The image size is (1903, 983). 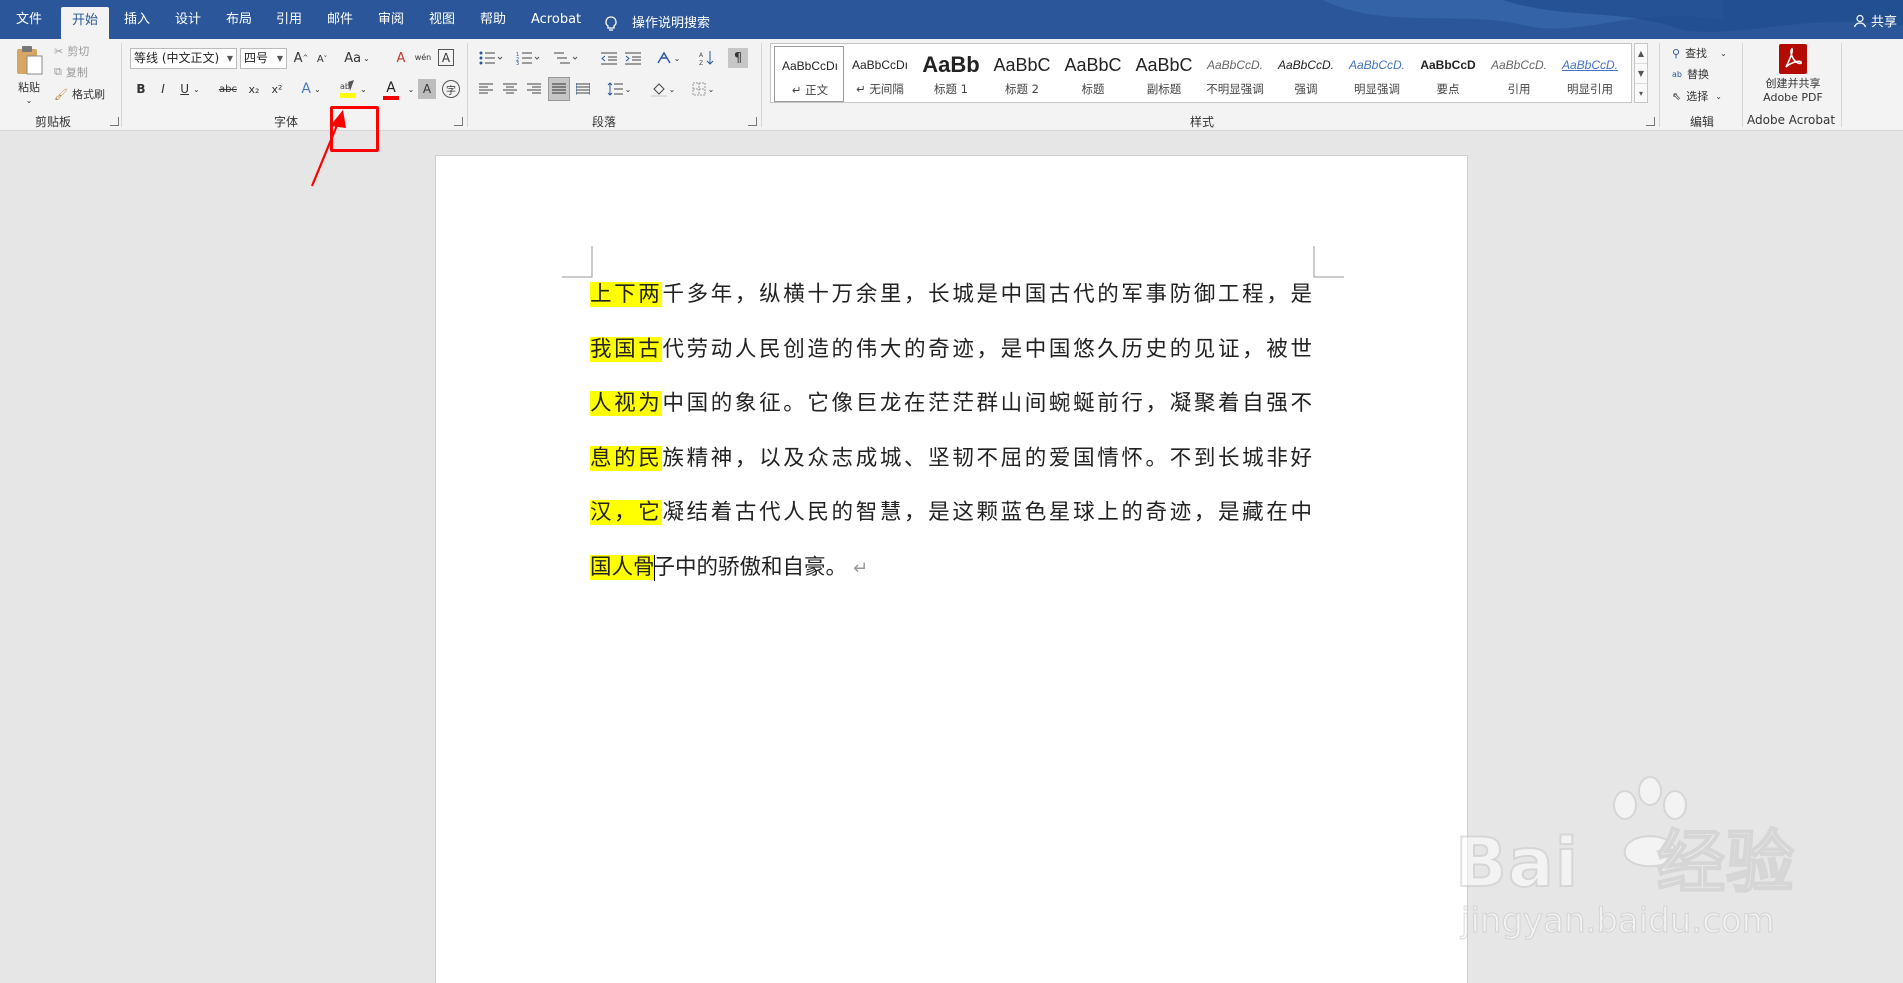 I want to click on change-case-button: Aa ⌄, so click(x=357, y=58).